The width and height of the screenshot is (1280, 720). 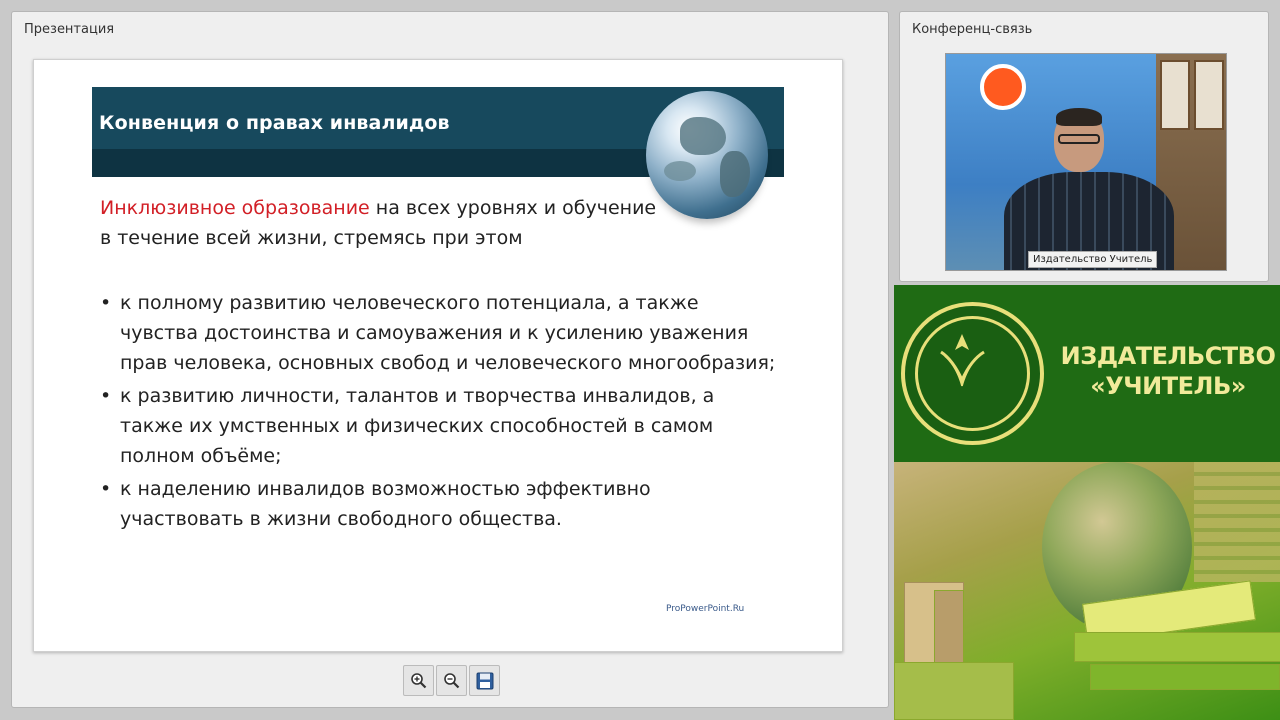 I want to click on publisher-name: ИЗДАТЕЛЬСТВО «УЧИТЕЛЬ», so click(x=1168, y=371).